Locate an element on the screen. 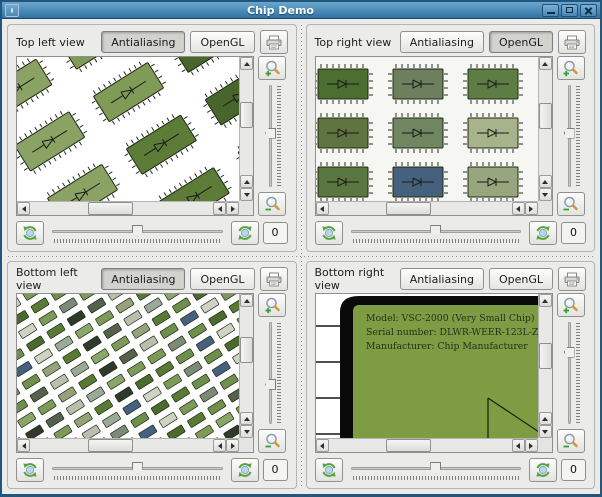  slider-ticks is located at coordinates (577, 373).